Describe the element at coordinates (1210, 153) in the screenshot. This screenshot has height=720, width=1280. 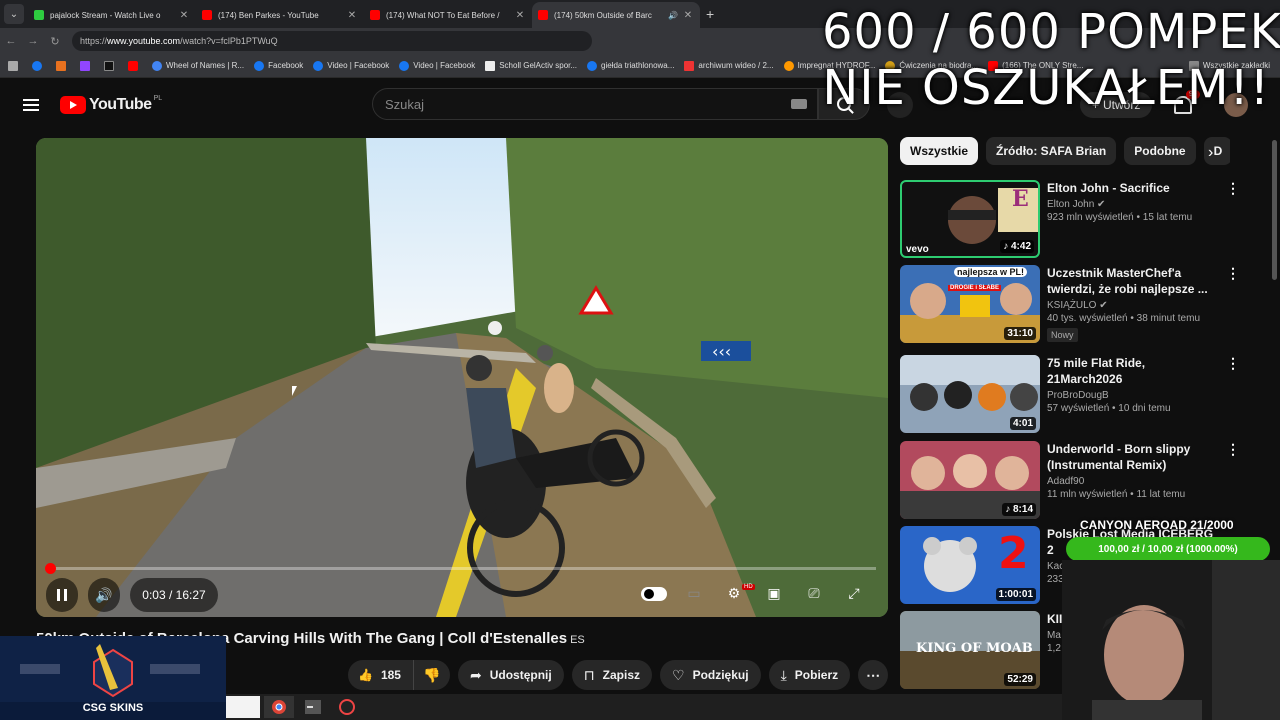
I see `chevron-right-icon: ›` at that location.